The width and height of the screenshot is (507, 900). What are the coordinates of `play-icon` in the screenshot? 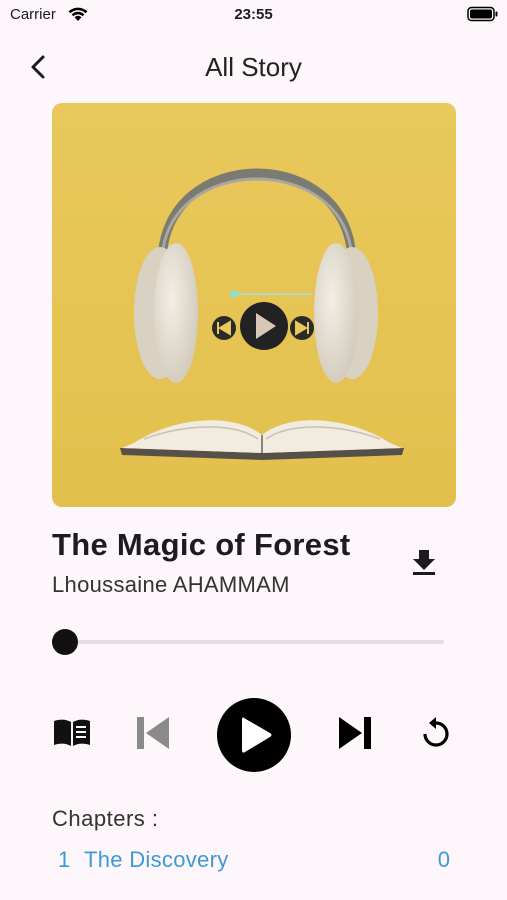 It's located at (254, 735).